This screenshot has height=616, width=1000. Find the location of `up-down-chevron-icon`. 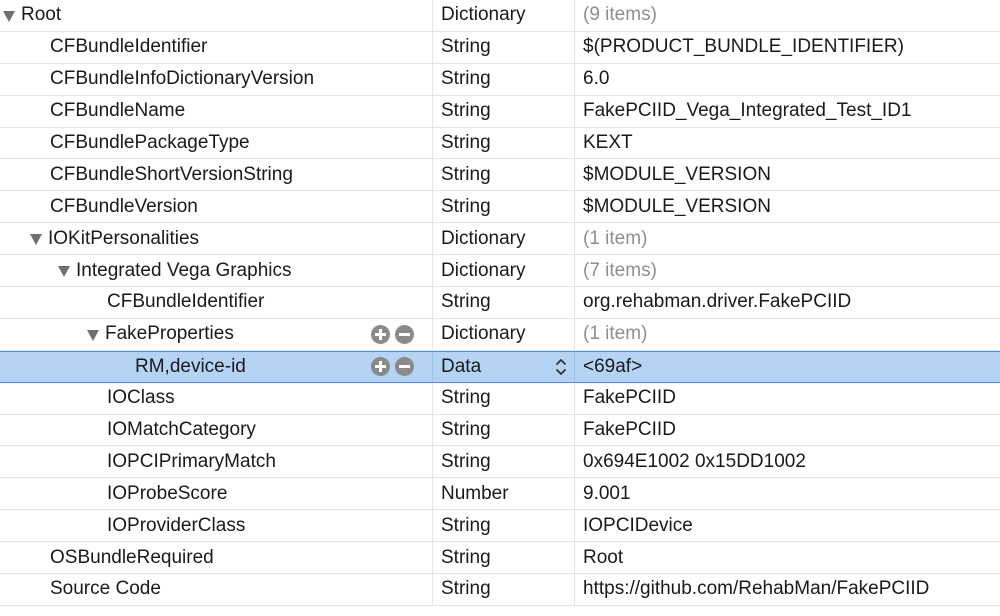

up-down-chevron-icon is located at coordinates (561, 366).